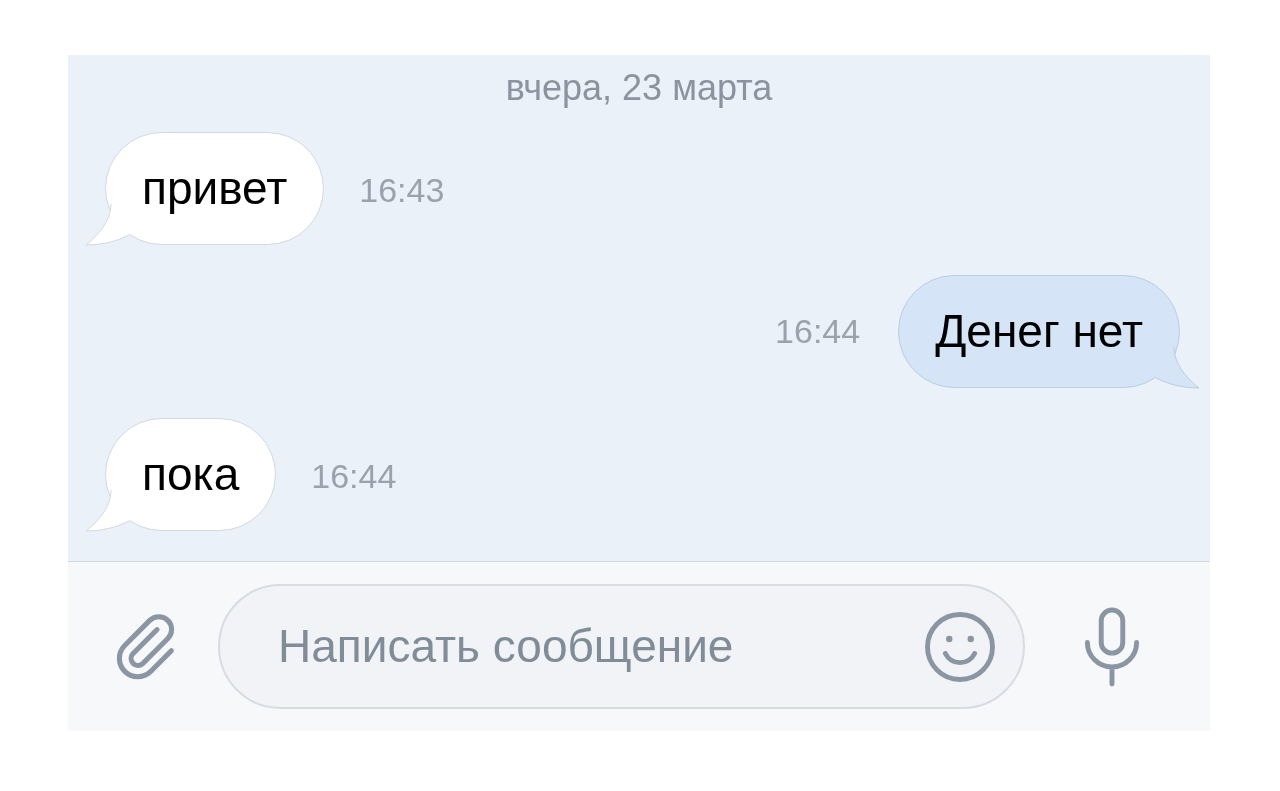  What do you see at coordinates (215, 188) in the screenshot?
I see `message-bubble: привет` at bounding box center [215, 188].